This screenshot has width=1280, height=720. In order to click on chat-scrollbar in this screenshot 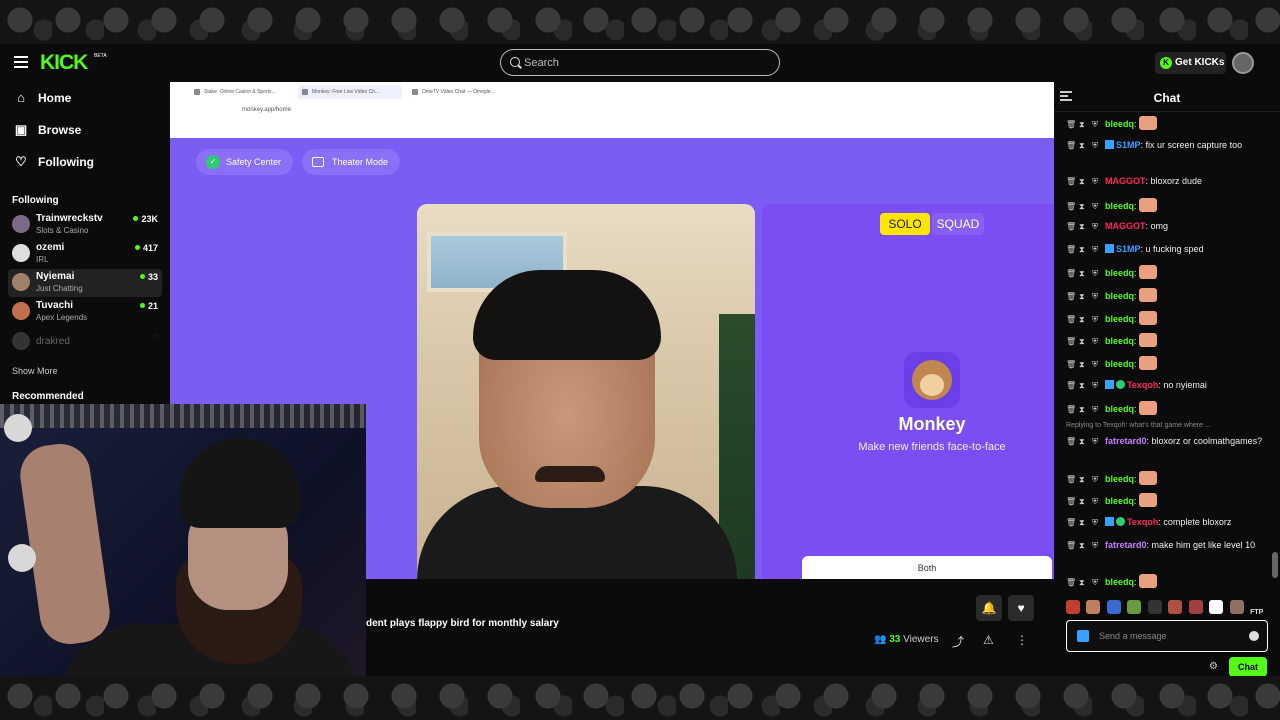, I will do `click(1275, 565)`.